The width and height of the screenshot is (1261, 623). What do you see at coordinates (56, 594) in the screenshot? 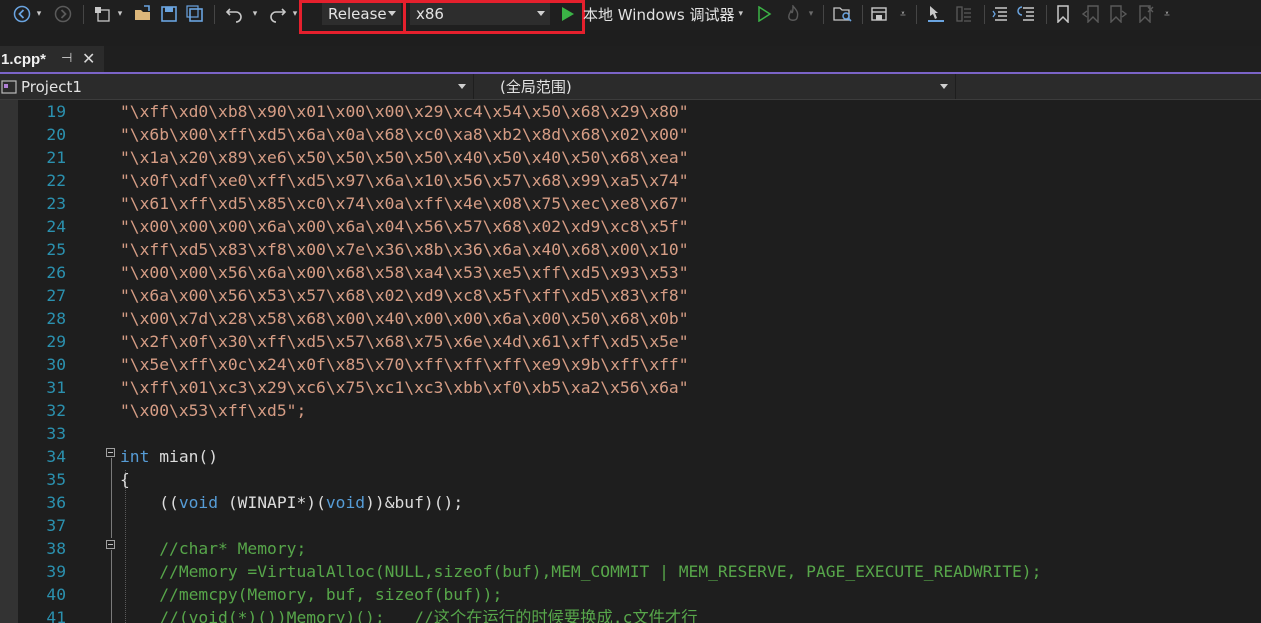
I see `line-number: 40` at bounding box center [56, 594].